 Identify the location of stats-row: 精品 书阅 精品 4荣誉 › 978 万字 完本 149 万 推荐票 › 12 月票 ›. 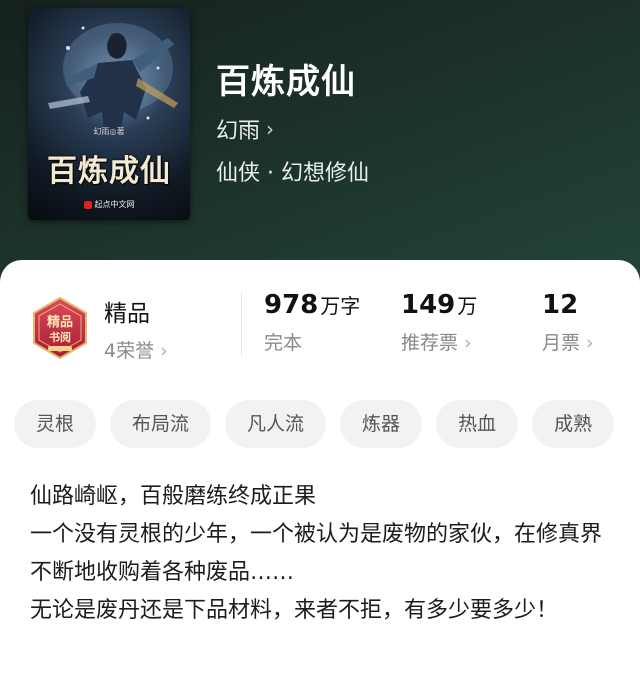
(320, 330).